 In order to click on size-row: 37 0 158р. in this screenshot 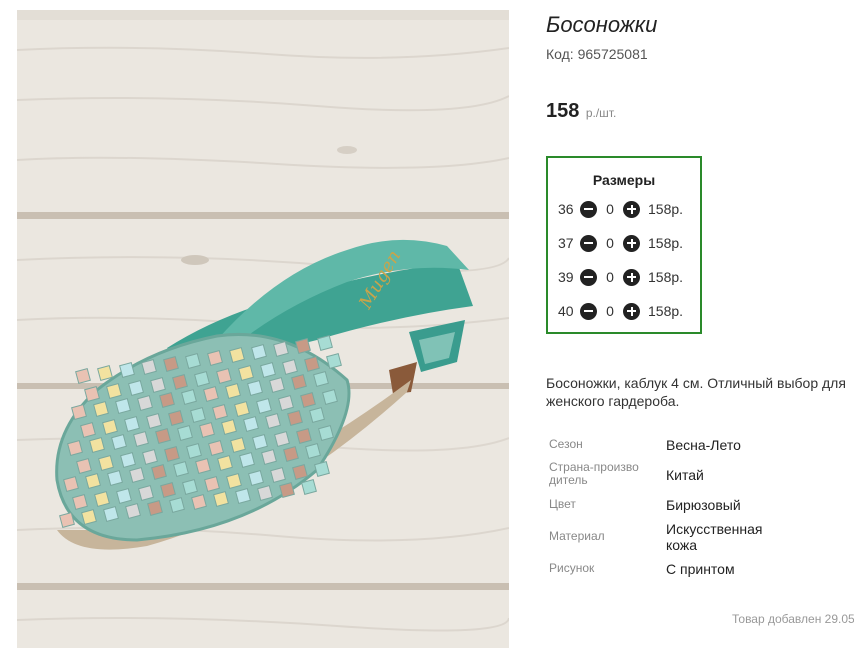, I will do `click(620, 243)`.